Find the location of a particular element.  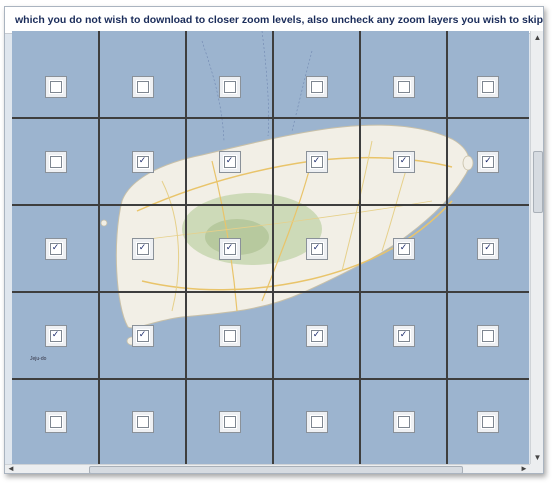

vertical-scroll-thumb is located at coordinates (538, 182).